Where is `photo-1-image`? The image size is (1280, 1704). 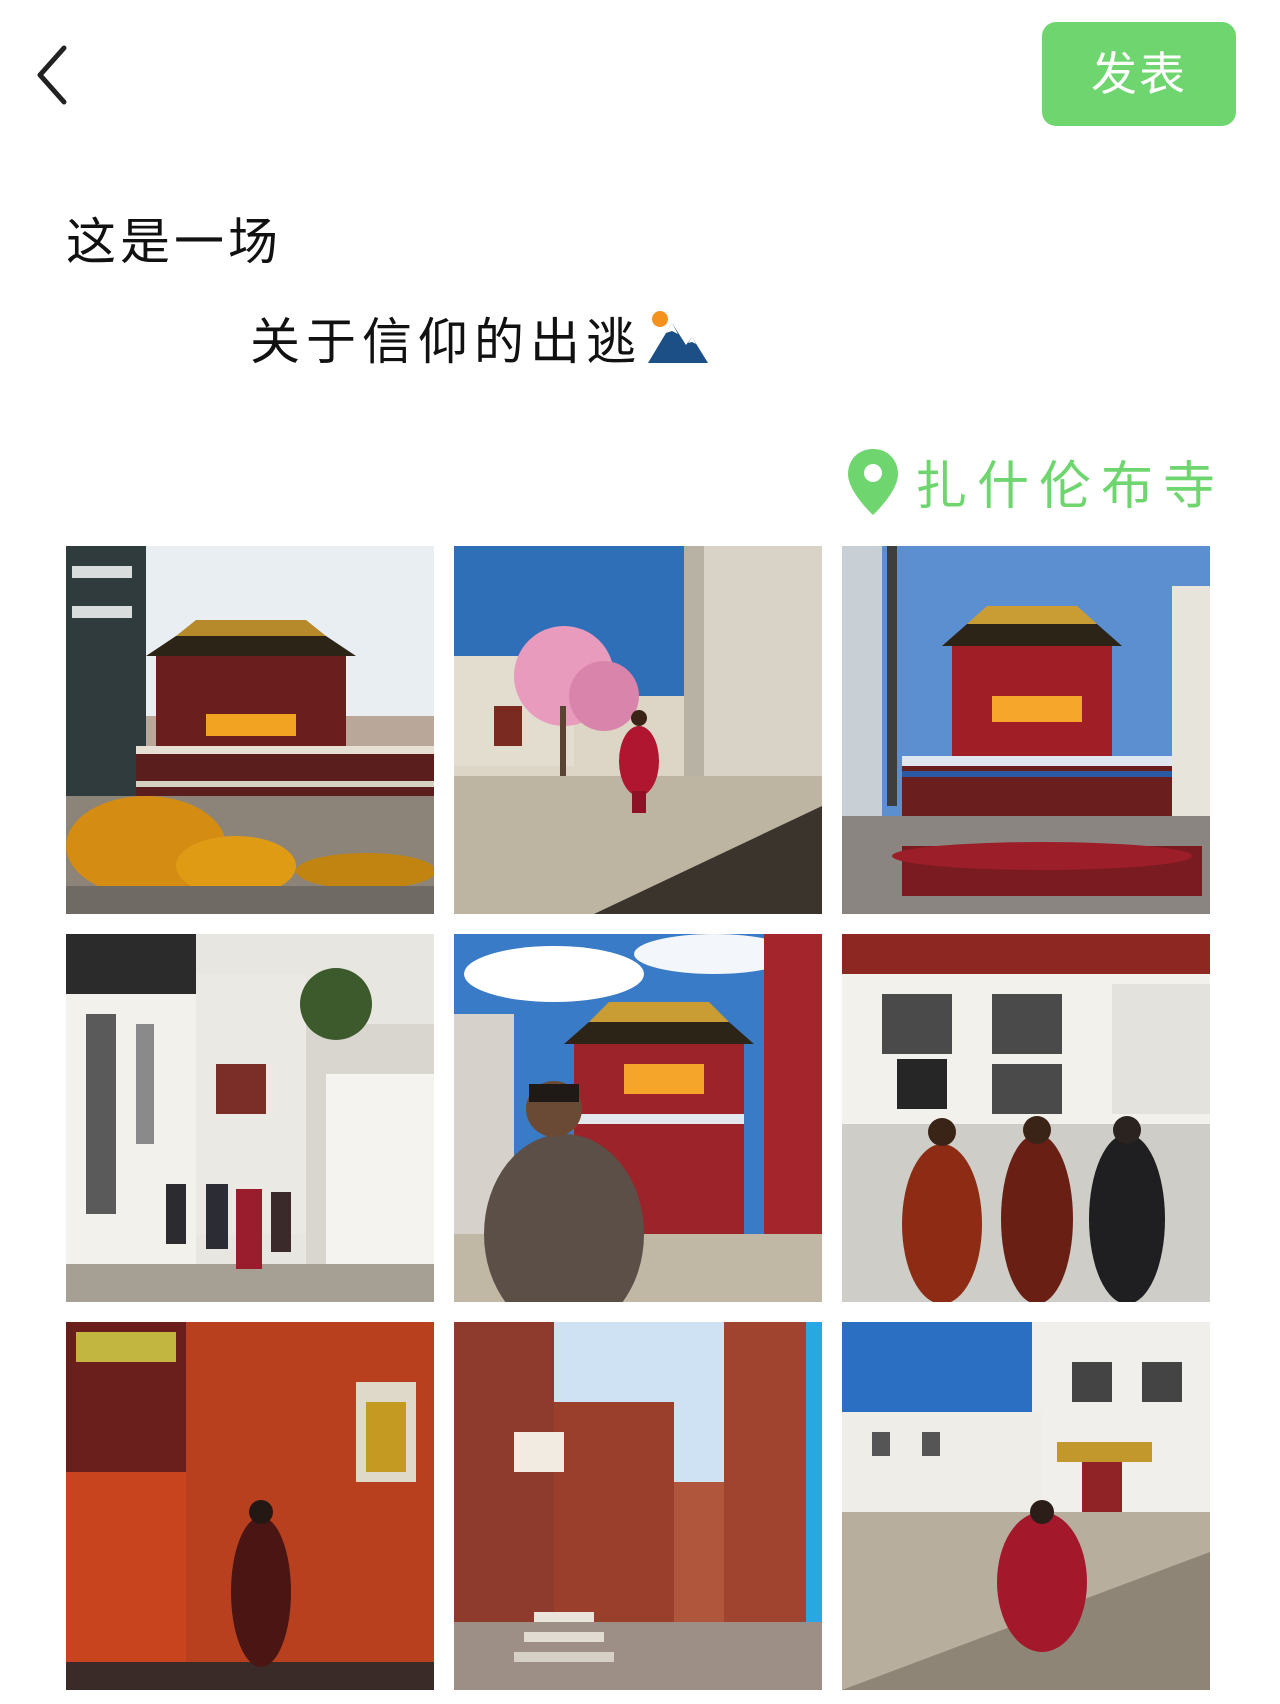 photo-1-image is located at coordinates (250, 730).